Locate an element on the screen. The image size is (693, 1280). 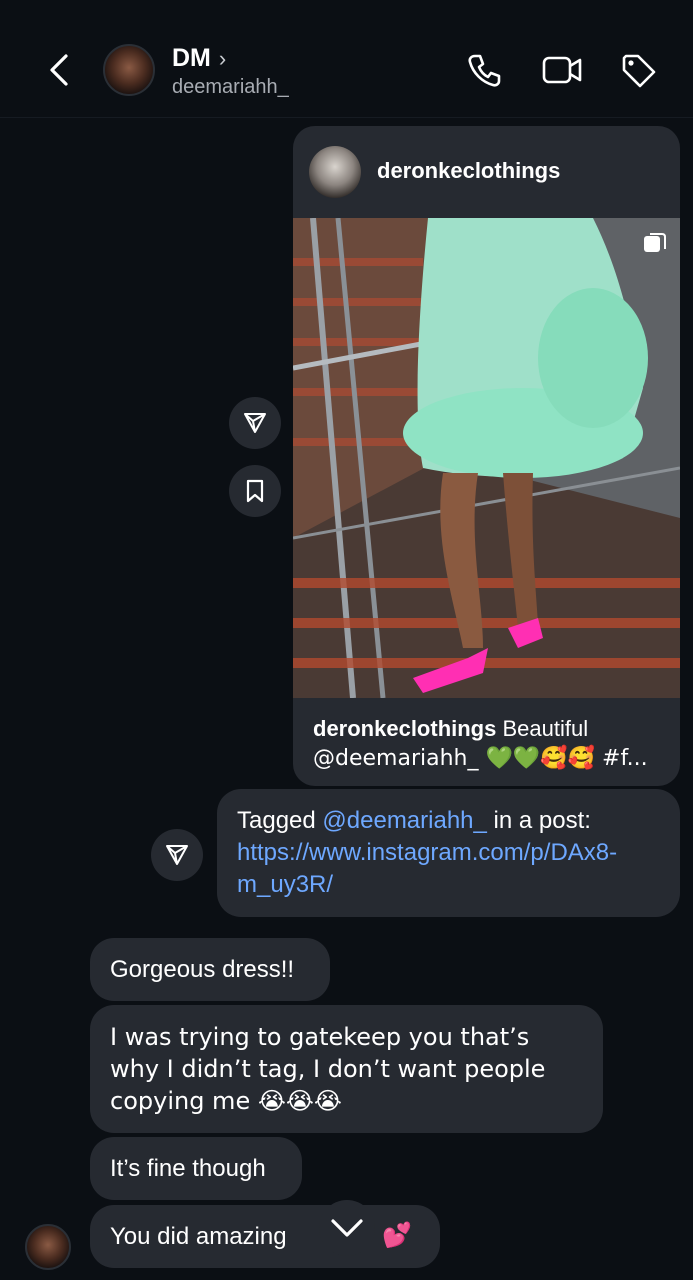
back-arrow-icon is located at coordinates (59, 70).